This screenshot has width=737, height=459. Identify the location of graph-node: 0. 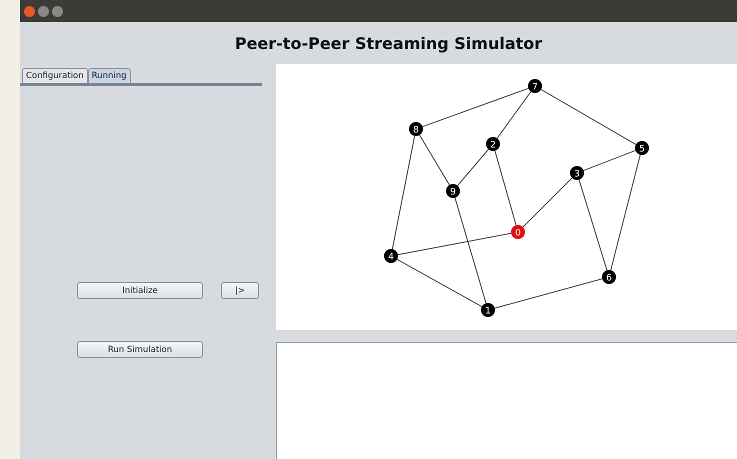
(518, 232).